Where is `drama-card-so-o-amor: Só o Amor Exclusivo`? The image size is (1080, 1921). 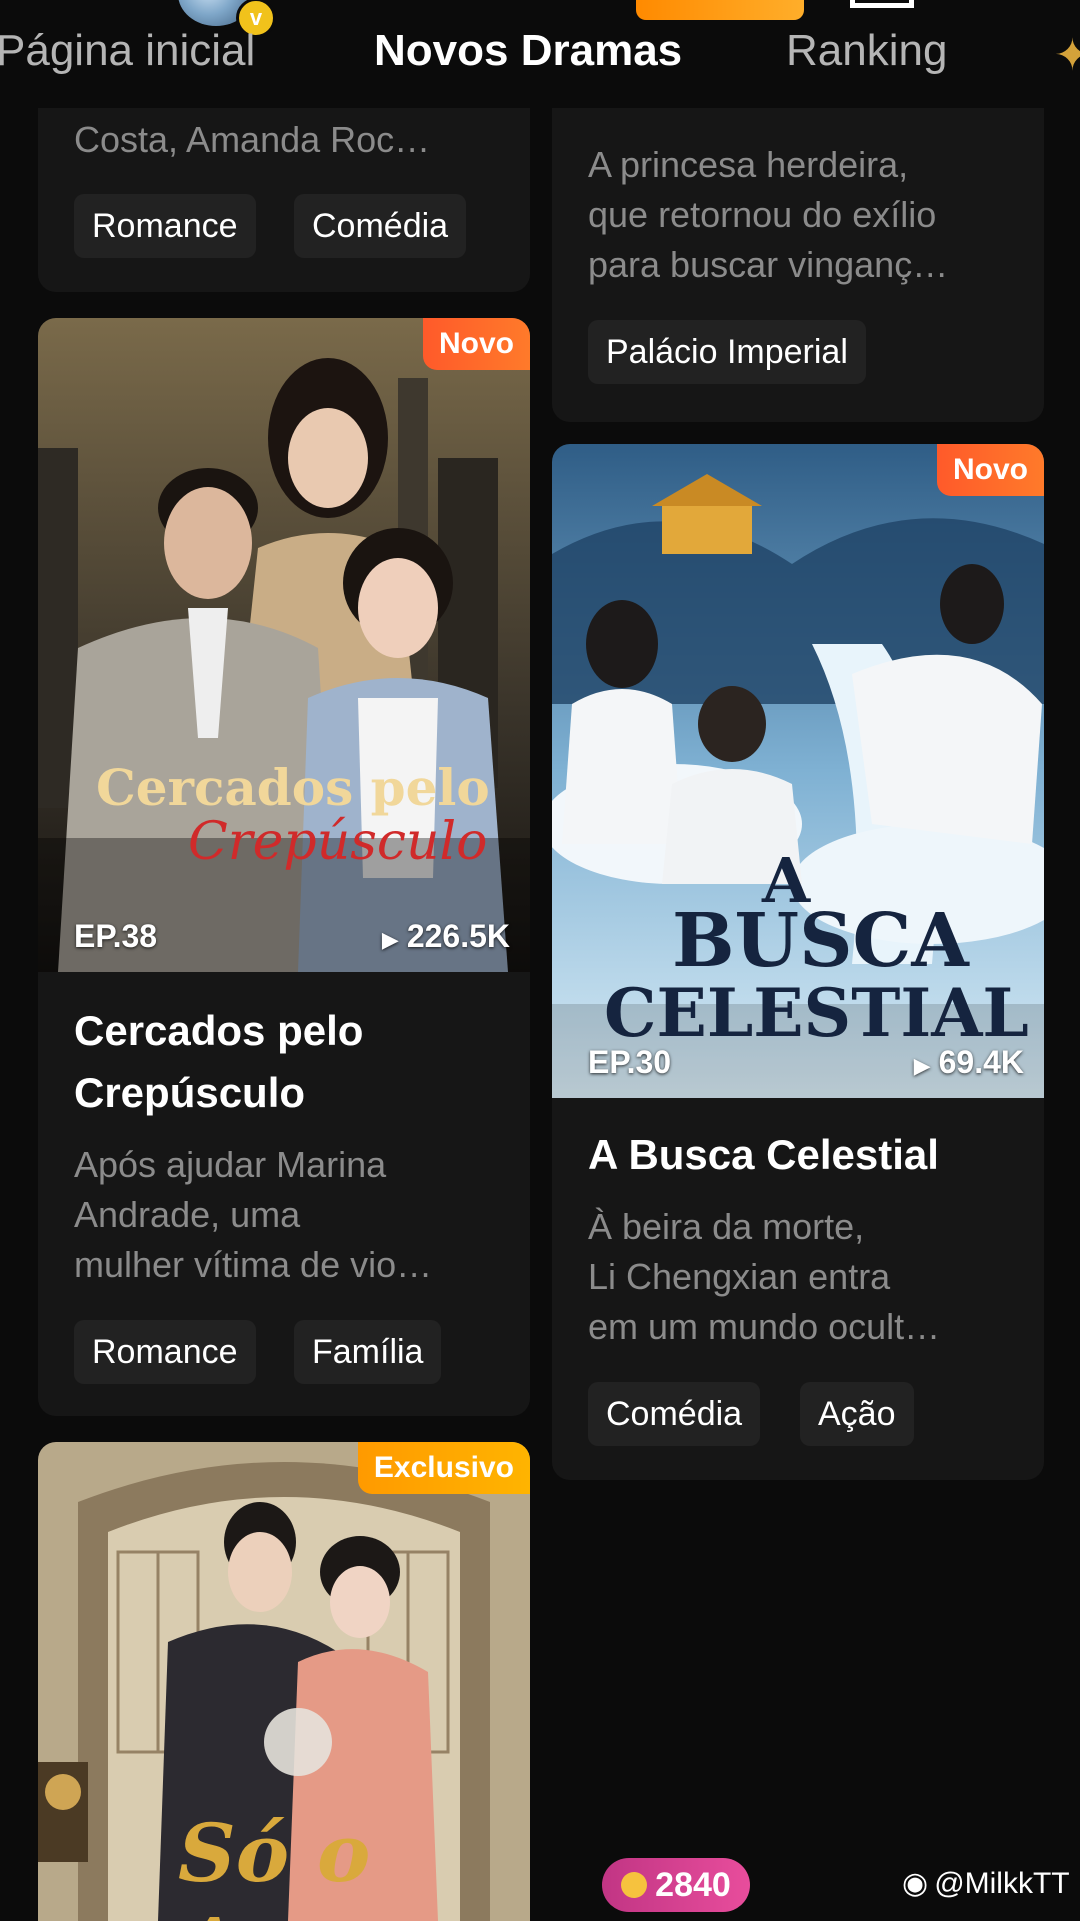 drama-card-so-o-amor: Só o Amor Exclusivo is located at coordinates (284, 1681).